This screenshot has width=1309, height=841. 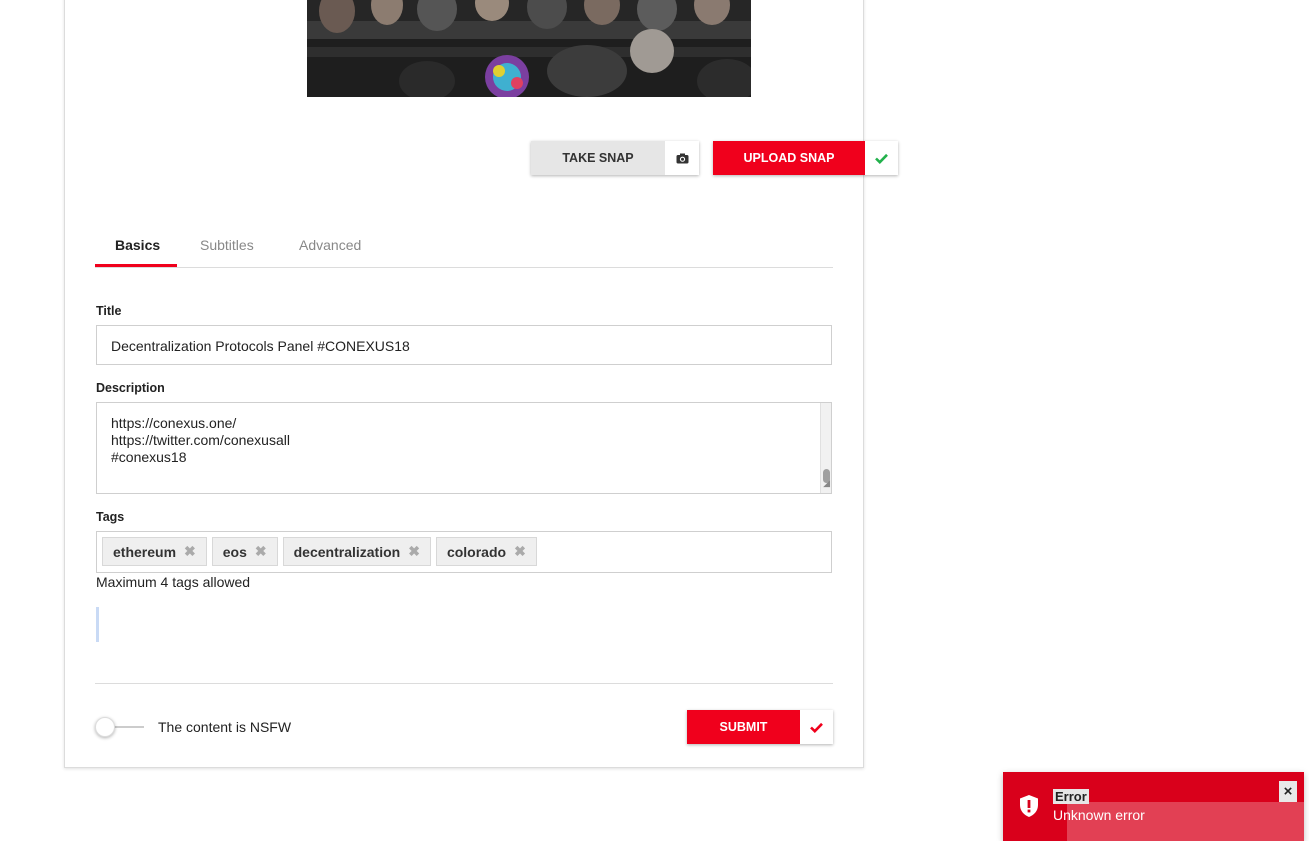 What do you see at coordinates (789, 158) in the screenshot?
I see `upload-snap-label: UPLOAD SNAP` at bounding box center [789, 158].